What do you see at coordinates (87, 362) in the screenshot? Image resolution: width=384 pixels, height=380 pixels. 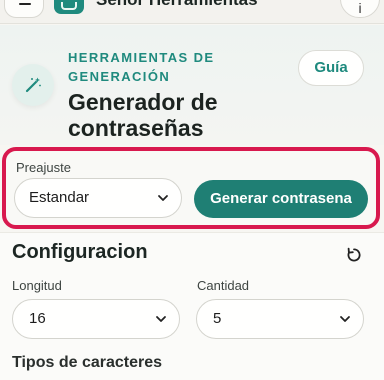 I see `character-types-label: Tipos de caracteres` at bounding box center [87, 362].